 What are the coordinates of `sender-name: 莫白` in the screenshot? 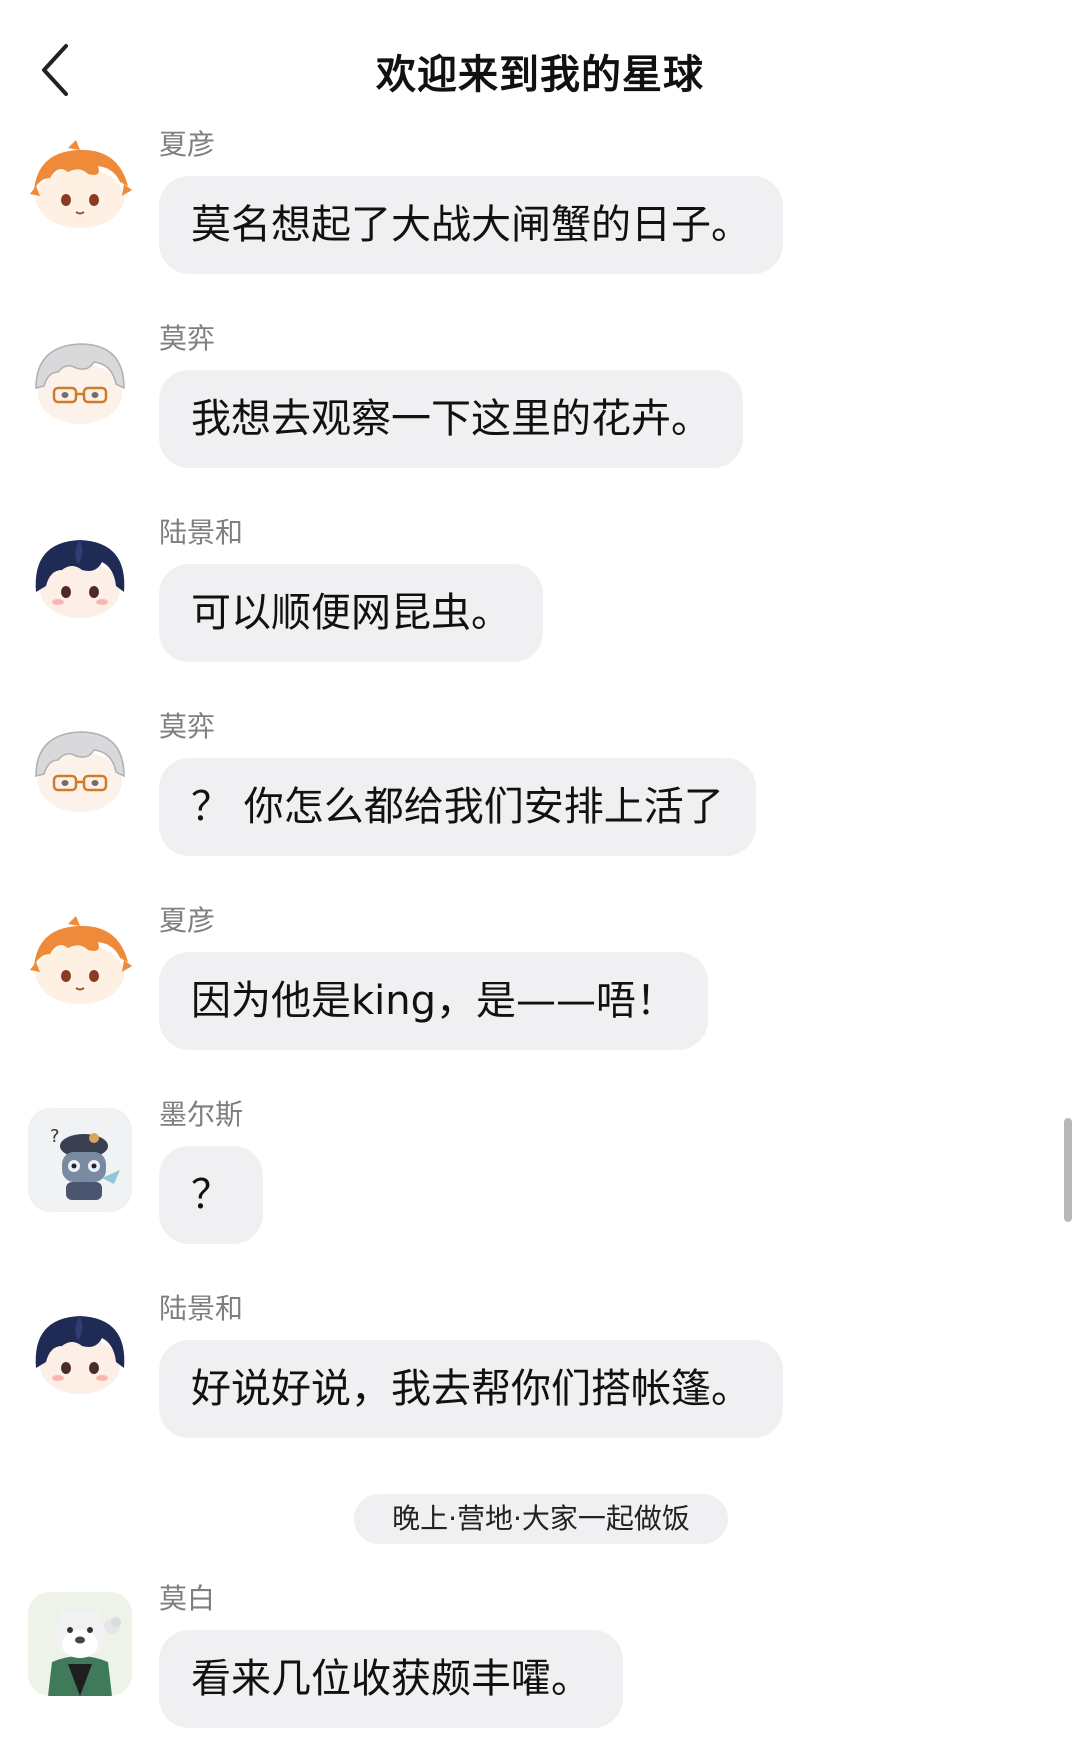 It's located at (187, 1598).